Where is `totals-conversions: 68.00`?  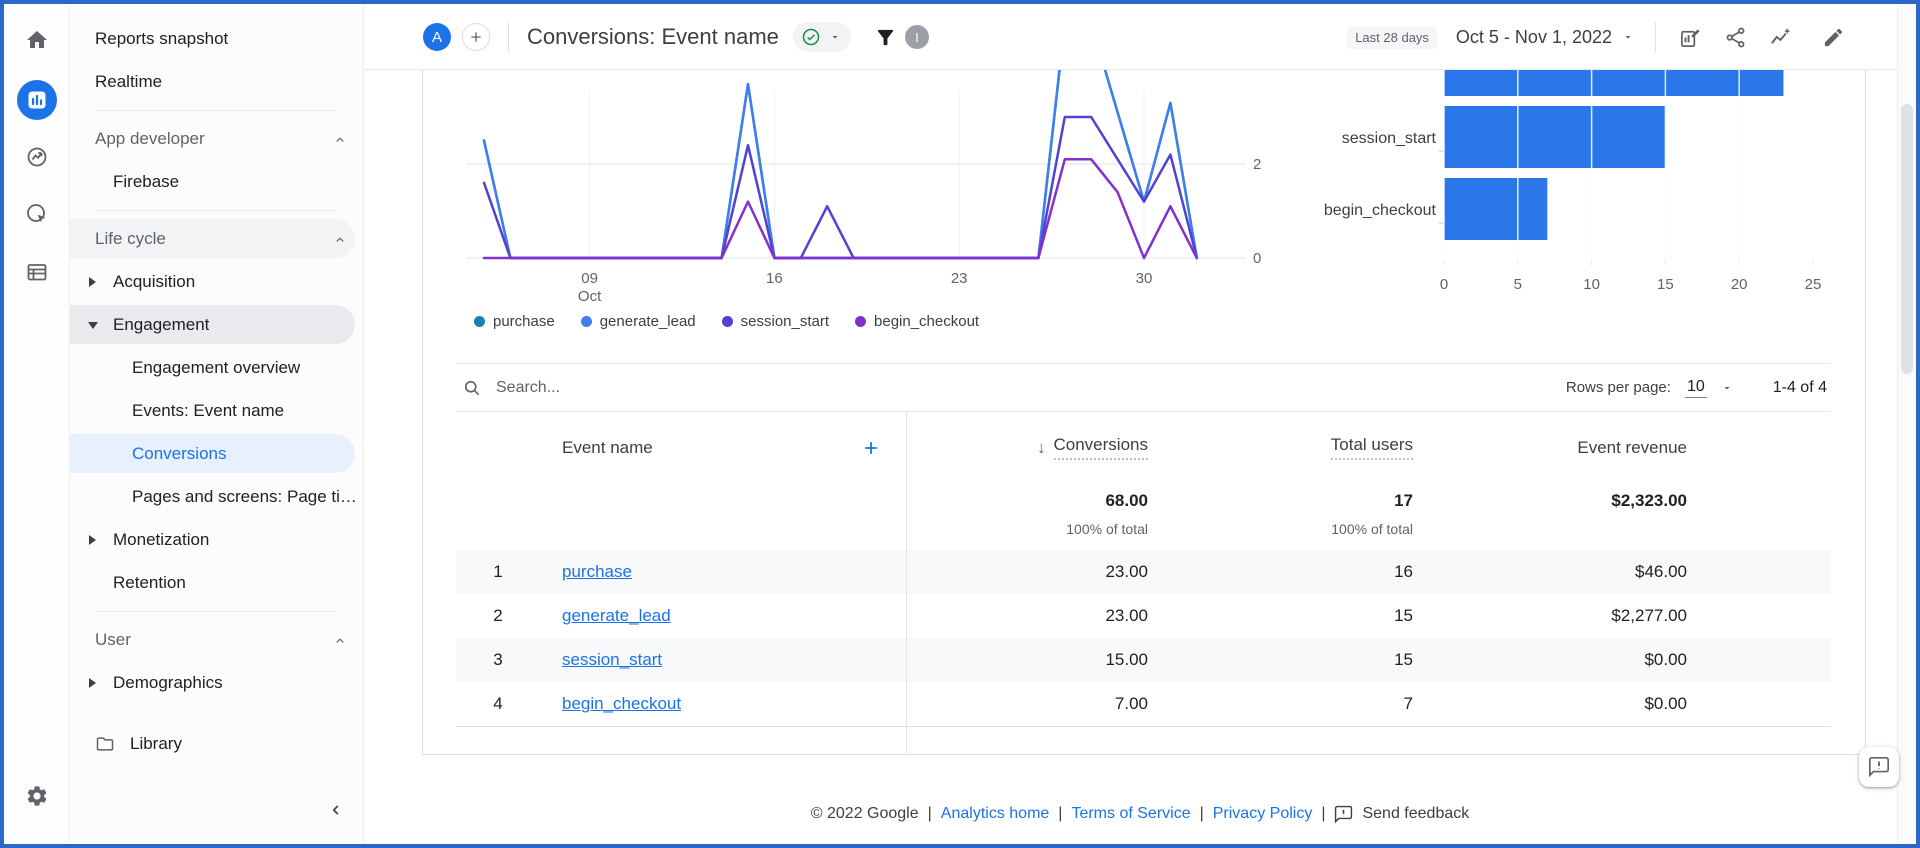
totals-conversions: 68.00 is located at coordinates (1126, 500).